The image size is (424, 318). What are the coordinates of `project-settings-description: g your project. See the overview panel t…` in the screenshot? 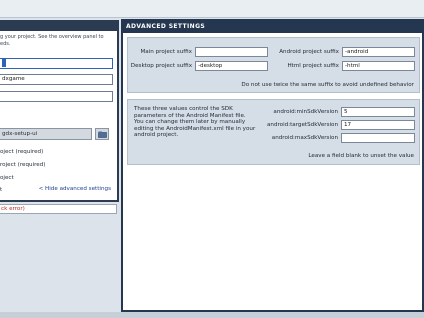 It's located at (52, 40).